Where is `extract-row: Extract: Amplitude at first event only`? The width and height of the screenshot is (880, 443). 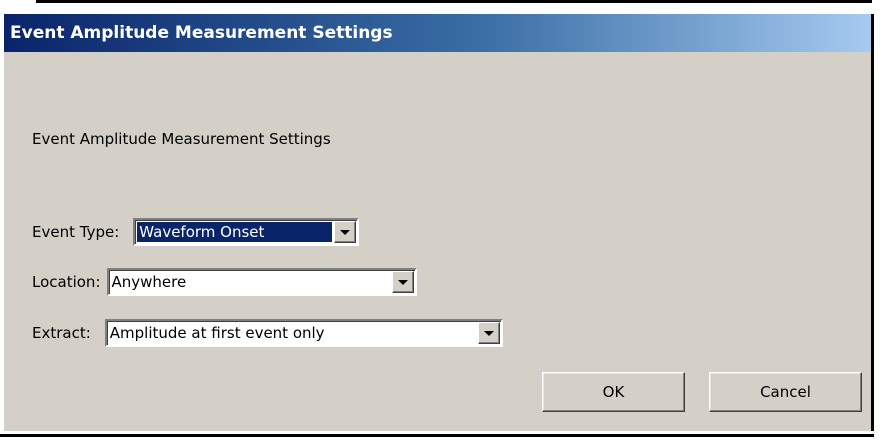
extract-row: Extract: Amplitude at first event only is located at coordinates (267, 333).